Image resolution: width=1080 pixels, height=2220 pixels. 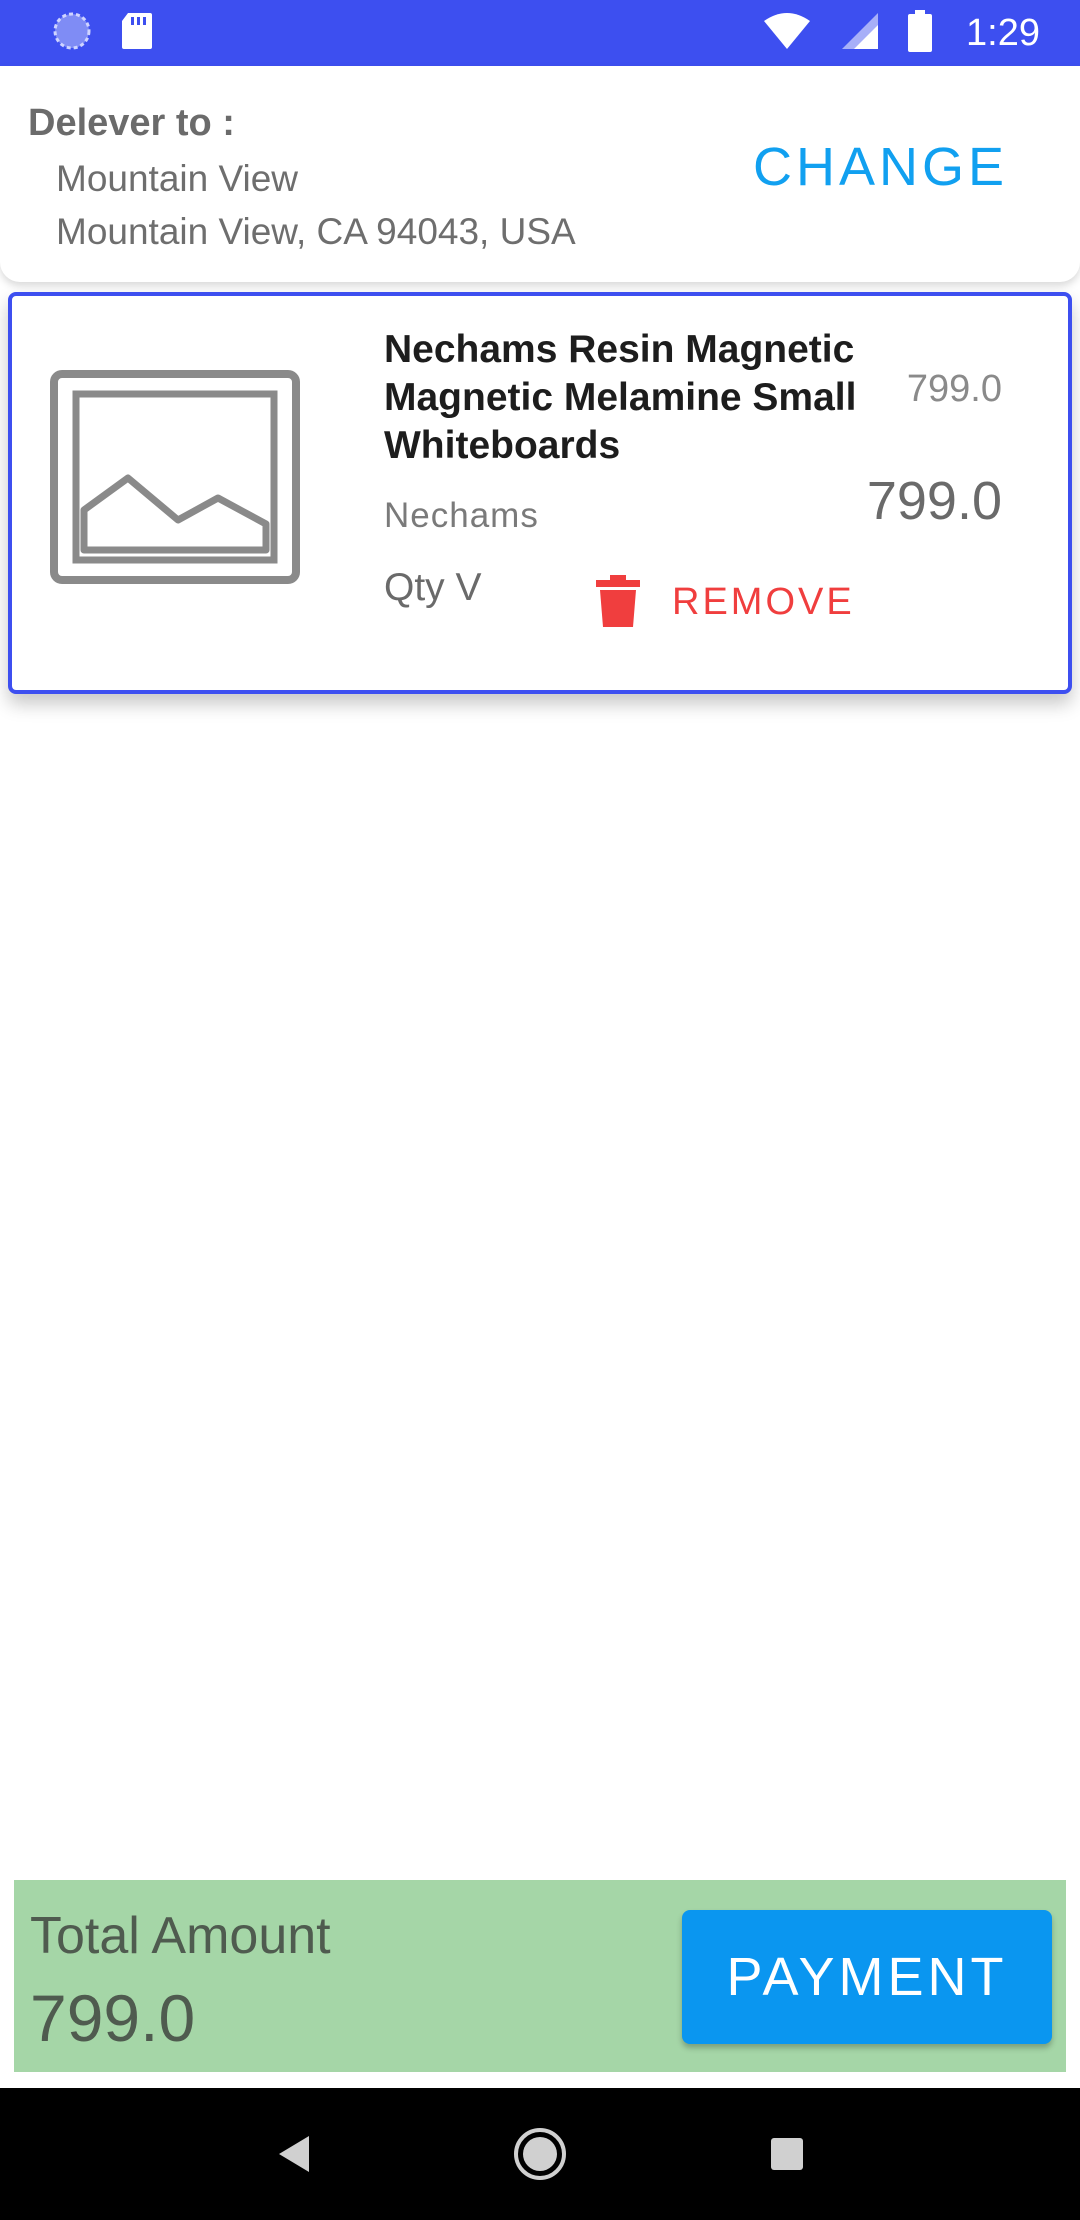 What do you see at coordinates (880, 167) in the screenshot?
I see `change-address-button: CHANGE` at bounding box center [880, 167].